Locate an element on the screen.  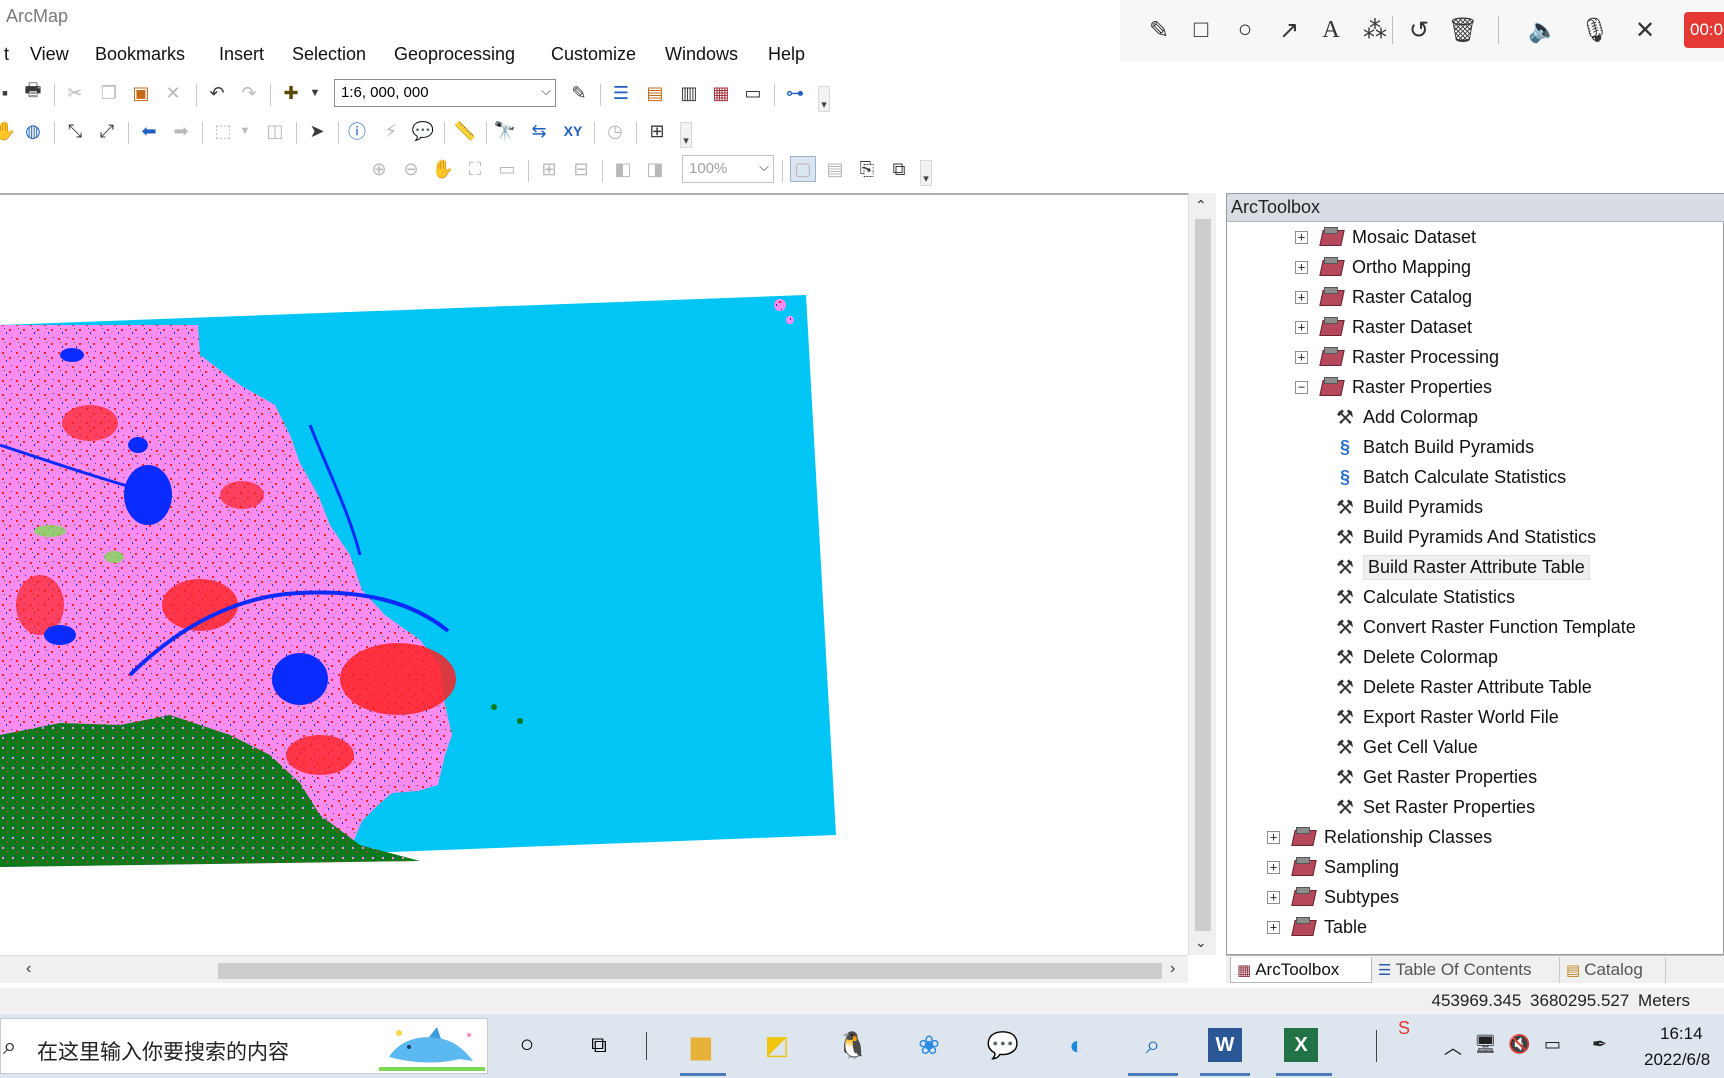
create-viewer-window-icon: ⊞ is located at coordinates (657, 131).